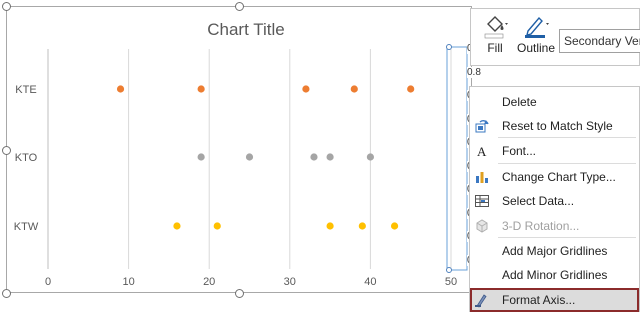  I want to click on menu-item-reset-to-match-style: Reset to Match Style, so click(554, 126).